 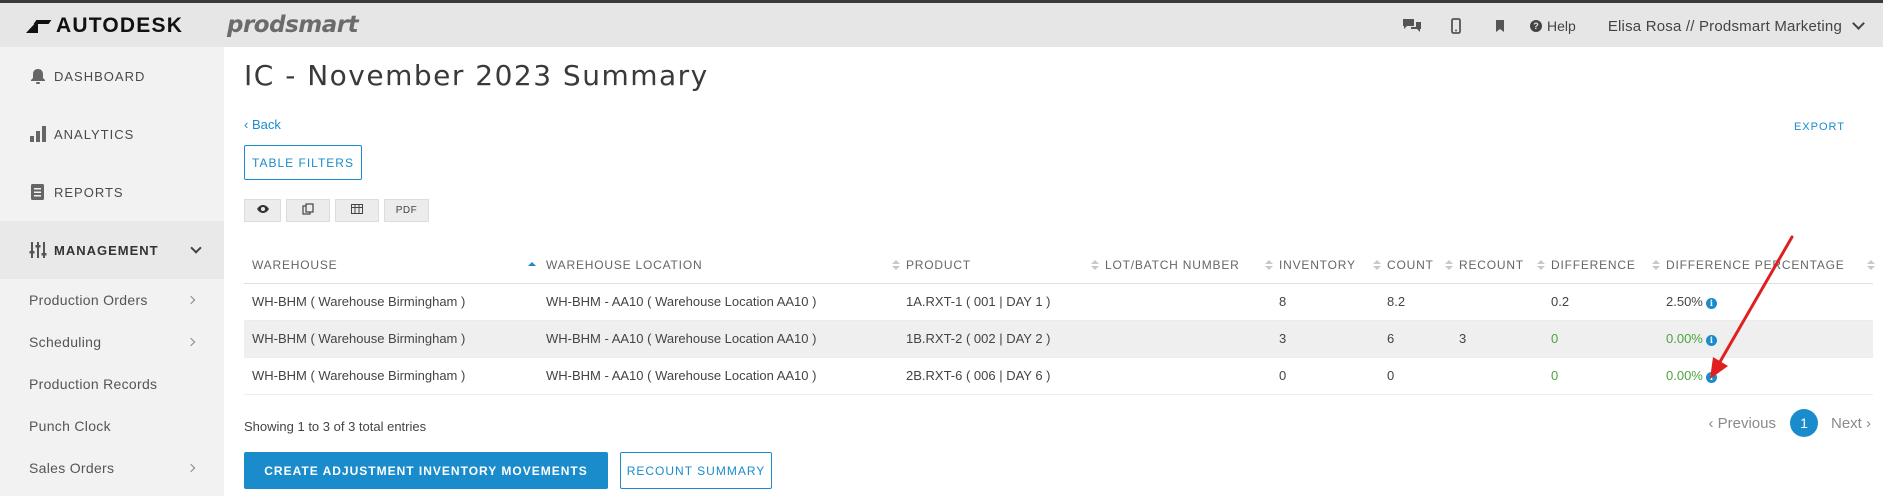 What do you see at coordinates (1325, 376) in the screenshot?
I see `cell-inventory: 0` at bounding box center [1325, 376].